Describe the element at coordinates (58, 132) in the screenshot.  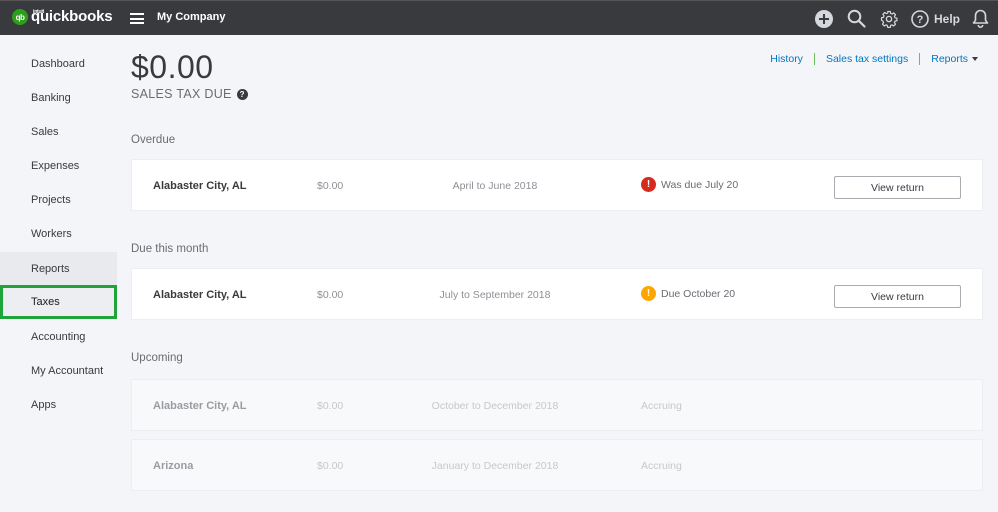
I see `sidebar-item-sales: Sales` at that location.